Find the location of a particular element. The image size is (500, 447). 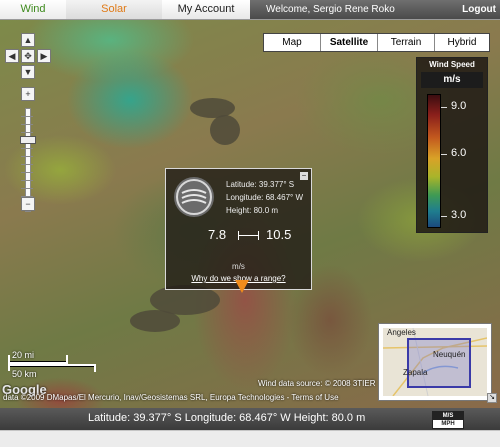

scale-bar-km is located at coordinates (52, 365).